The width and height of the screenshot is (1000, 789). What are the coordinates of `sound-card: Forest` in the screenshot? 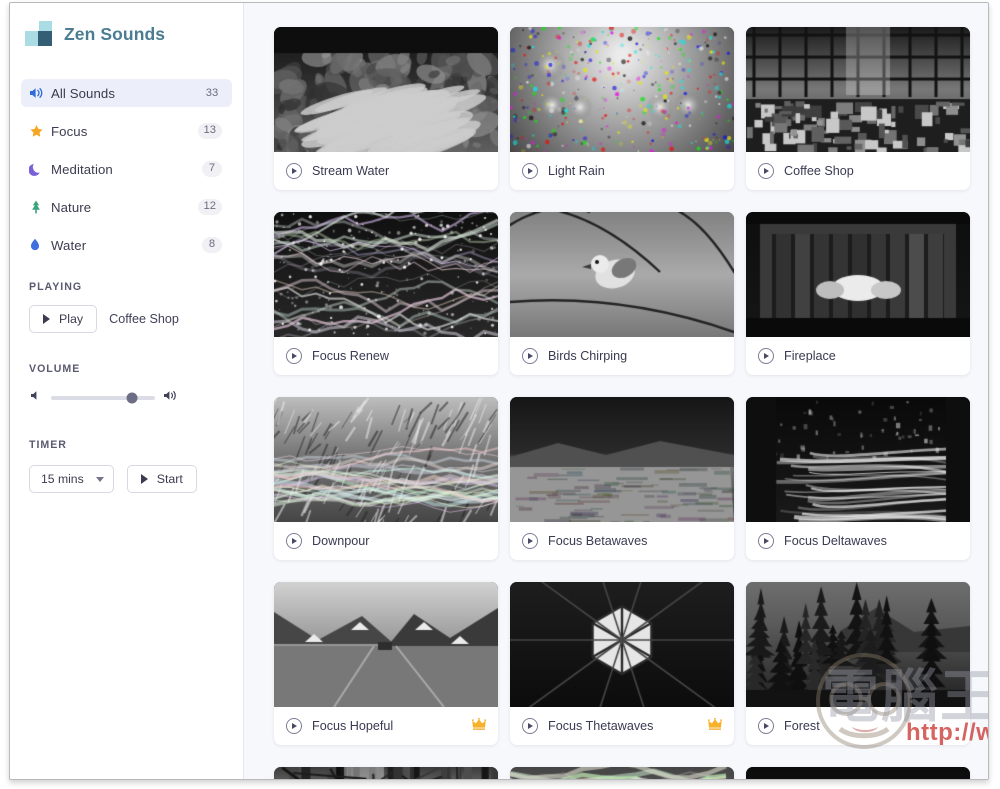 It's located at (858, 663).